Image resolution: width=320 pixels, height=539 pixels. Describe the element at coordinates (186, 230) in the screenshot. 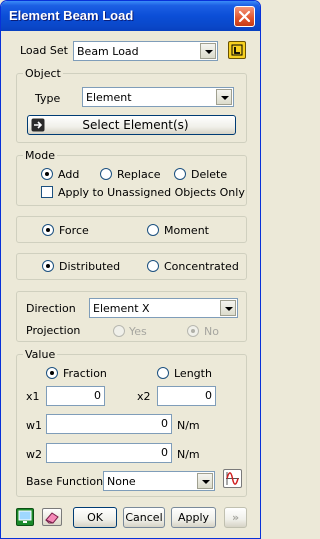

I see `moment-label: Moment` at that location.